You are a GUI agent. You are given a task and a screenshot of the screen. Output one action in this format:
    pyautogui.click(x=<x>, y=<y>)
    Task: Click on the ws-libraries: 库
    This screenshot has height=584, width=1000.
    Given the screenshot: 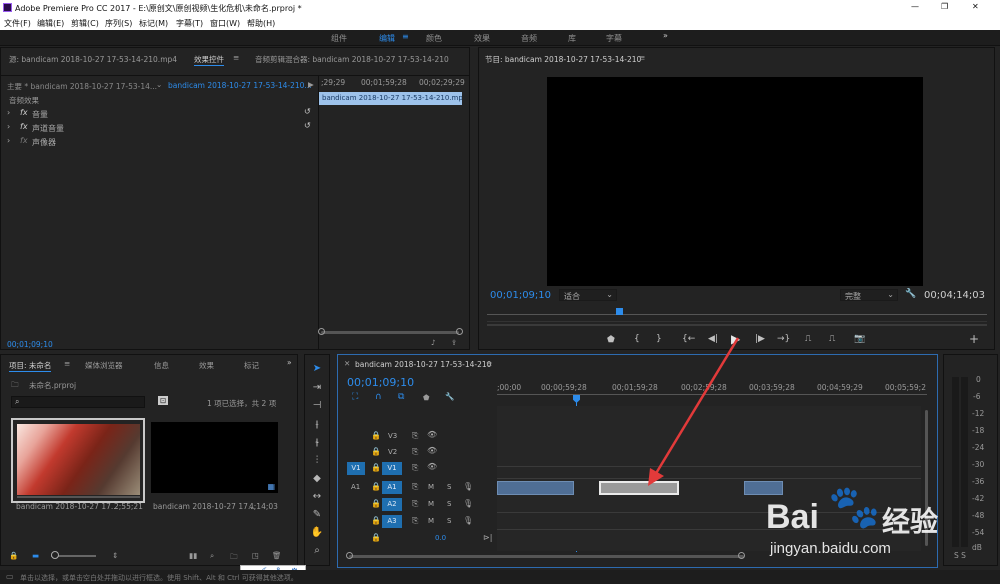 What is the action you would take?
    pyautogui.click(x=572, y=38)
    